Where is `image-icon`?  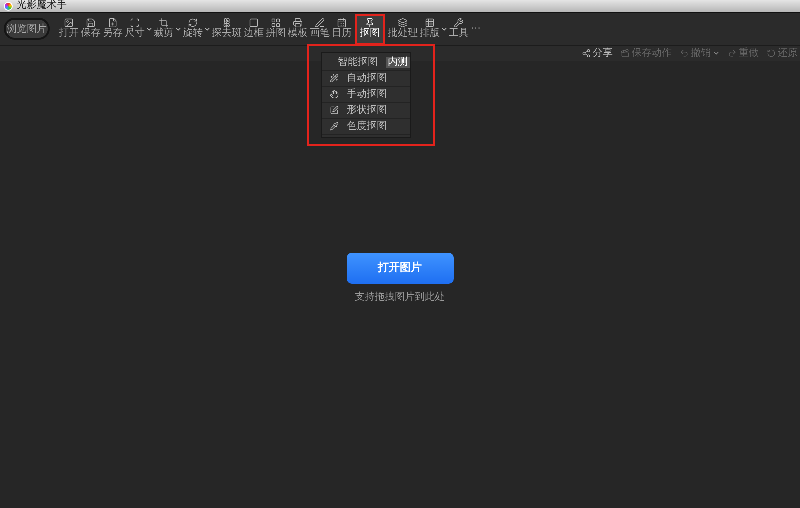
image-icon is located at coordinates (69, 23).